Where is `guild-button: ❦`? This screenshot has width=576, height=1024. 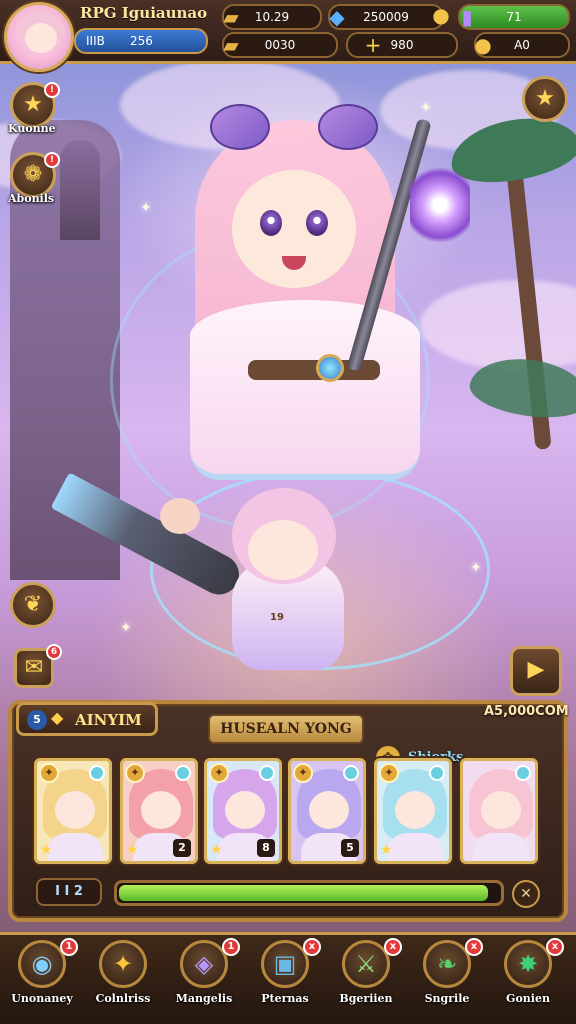 guild-button: ❦ is located at coordinates (33, 605).